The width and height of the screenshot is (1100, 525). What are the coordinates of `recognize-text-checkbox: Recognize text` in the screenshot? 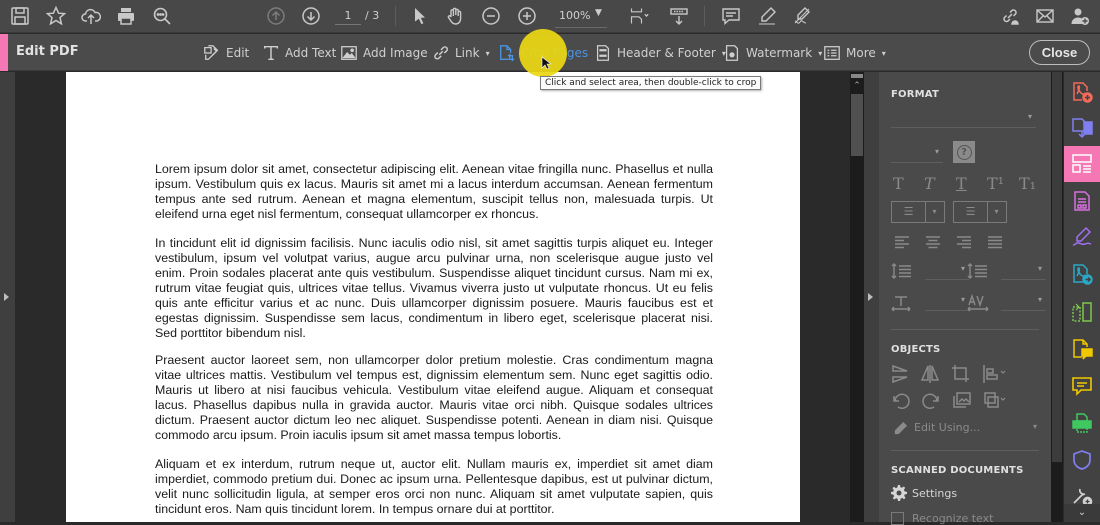 It's located at (942, 518).